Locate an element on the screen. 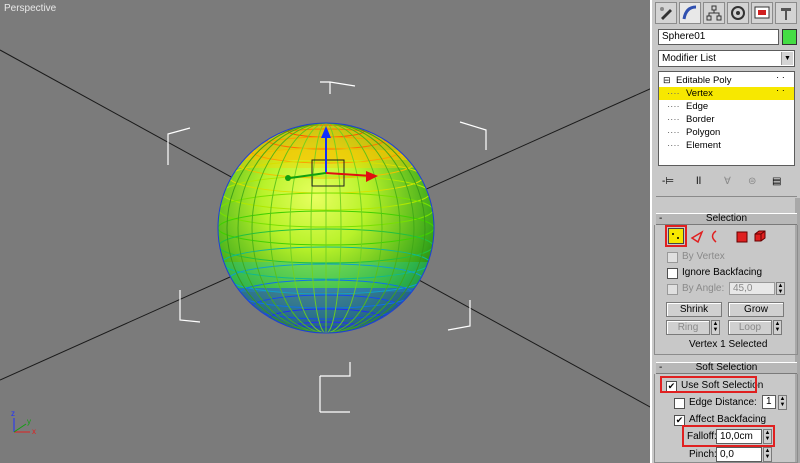 This screenshot has height=463, width=800. by-angle-checkbox is located at coordinates (672, 289).